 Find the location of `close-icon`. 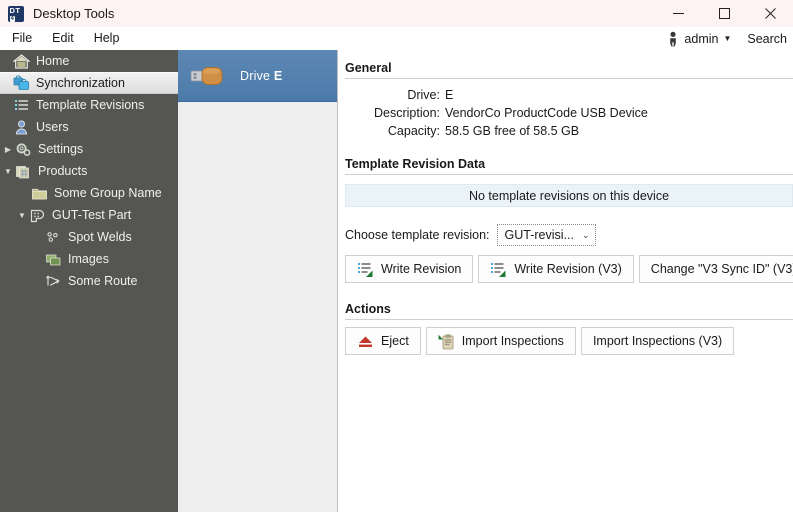

close-icon is located at coordinates (770, 13).